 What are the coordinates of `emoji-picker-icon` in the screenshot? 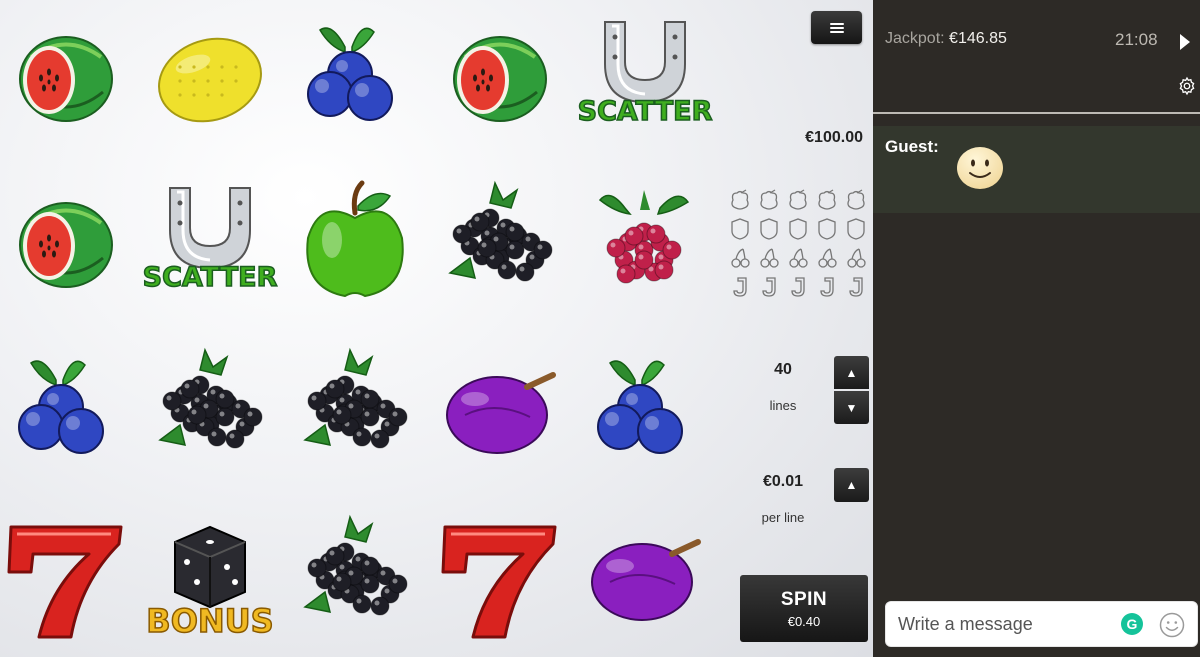 It's located at (1172, 625).